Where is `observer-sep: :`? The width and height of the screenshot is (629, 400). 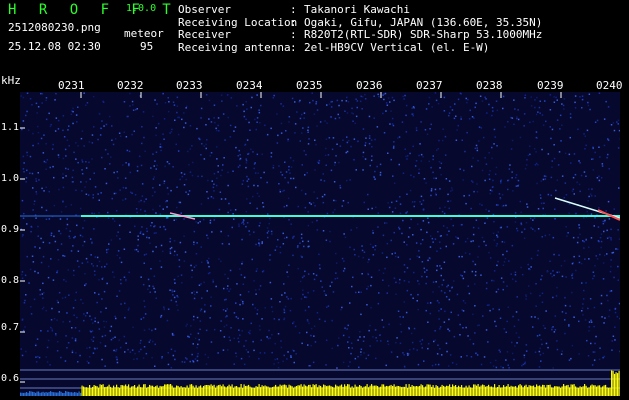 observer-sep: : is located at coordinates (293, 9).